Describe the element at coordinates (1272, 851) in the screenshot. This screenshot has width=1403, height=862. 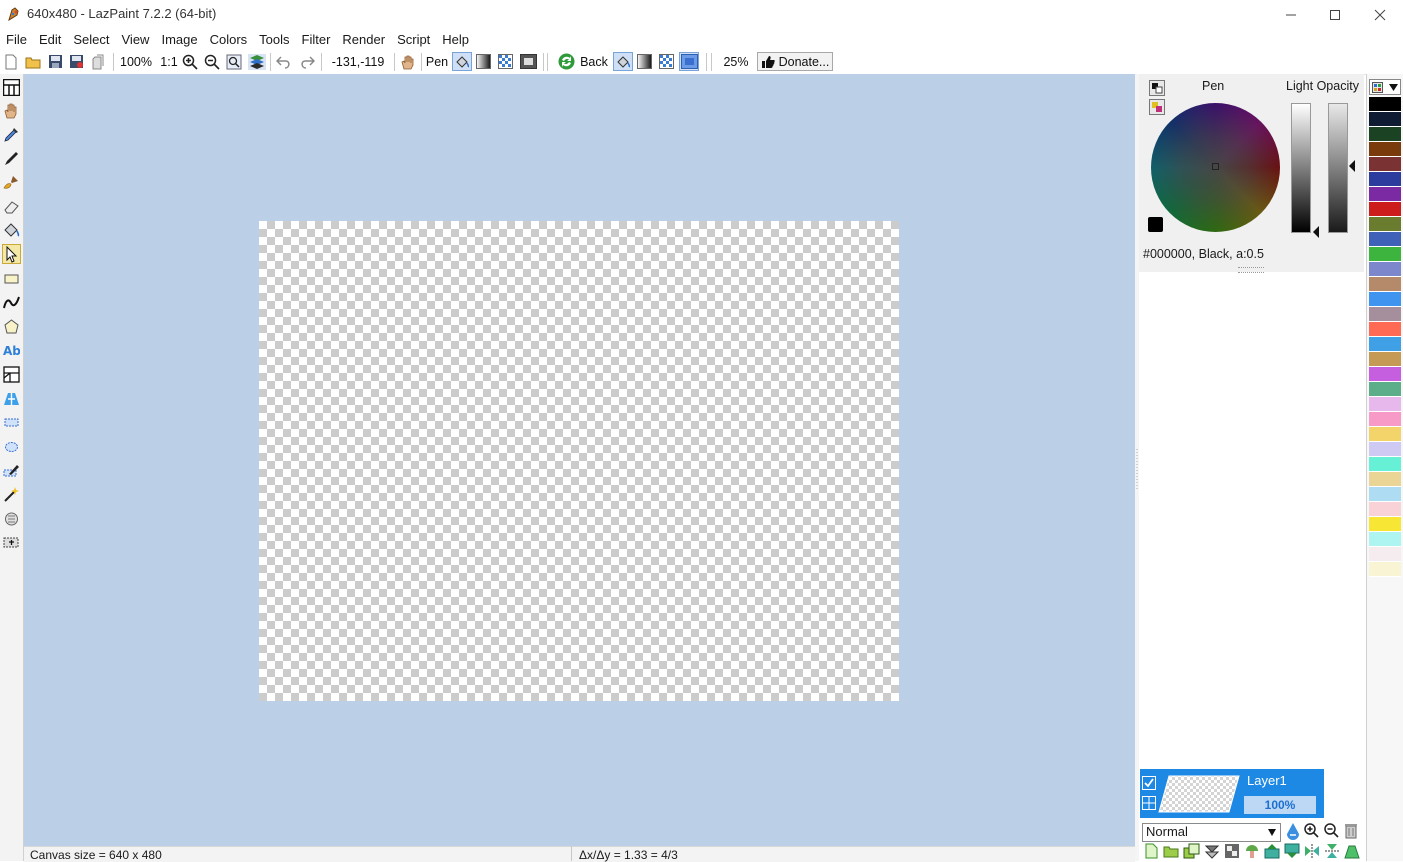
I see `layer-up-button` at that location.